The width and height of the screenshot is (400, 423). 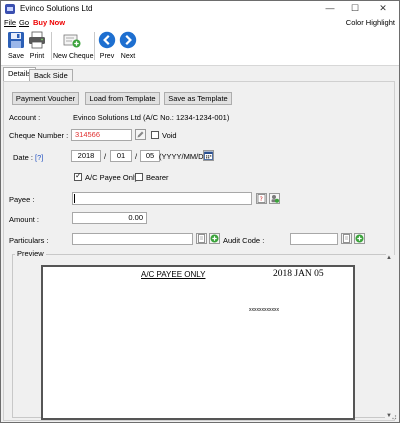 I want to click on title-bar: Evinco Solutions Ltd — ☐ ✕, so click(x=200, y=9).